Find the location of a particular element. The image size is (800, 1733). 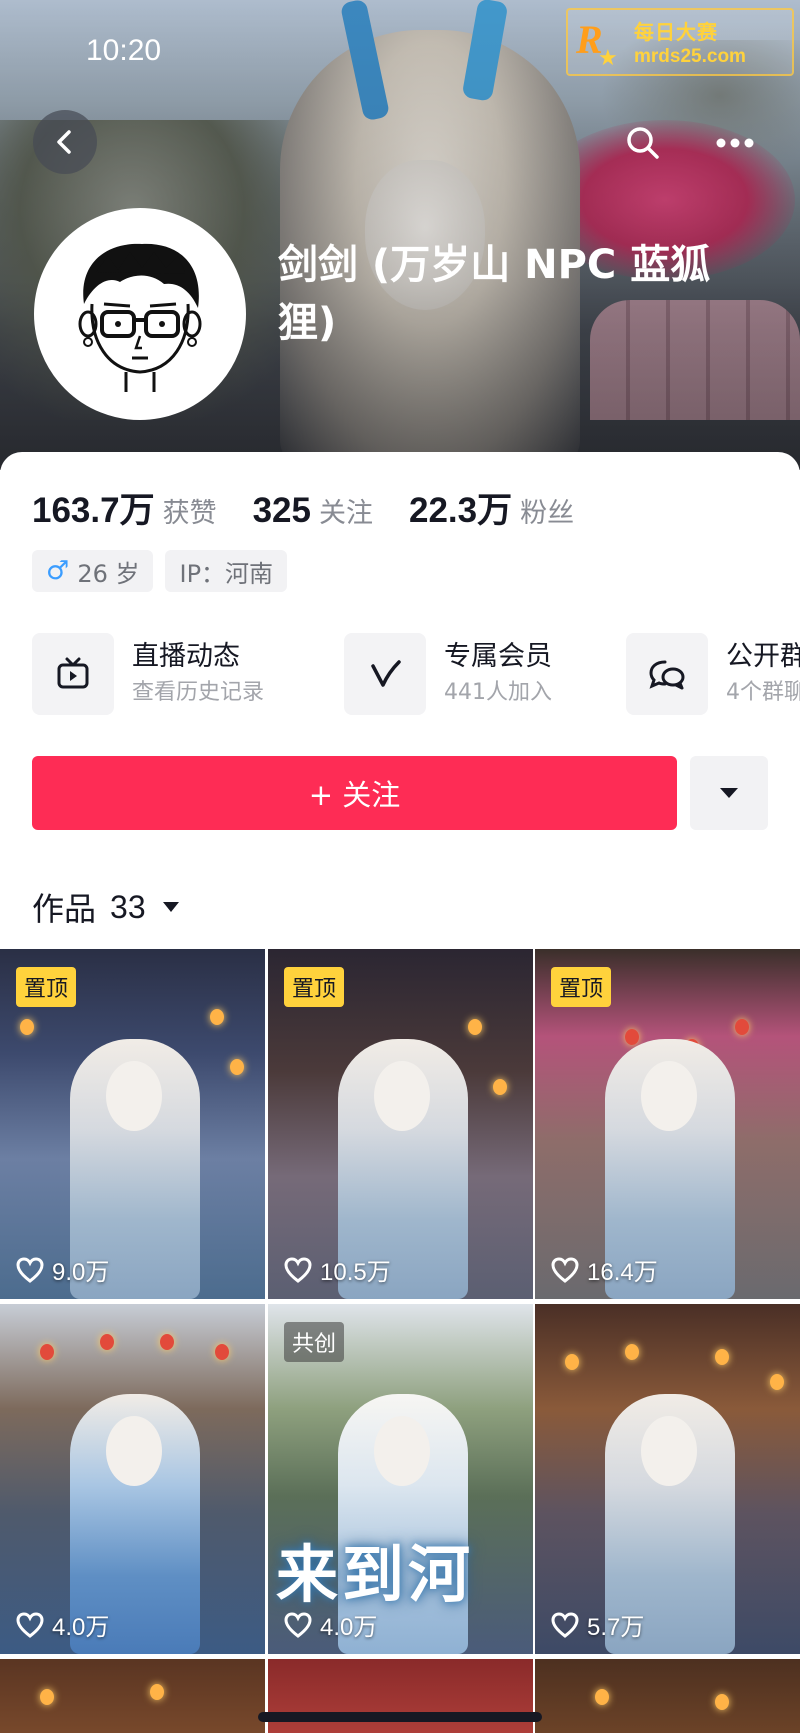

profile-tags: ♂ 26 岁 IP：河南 is located at coordinates (165, 571).